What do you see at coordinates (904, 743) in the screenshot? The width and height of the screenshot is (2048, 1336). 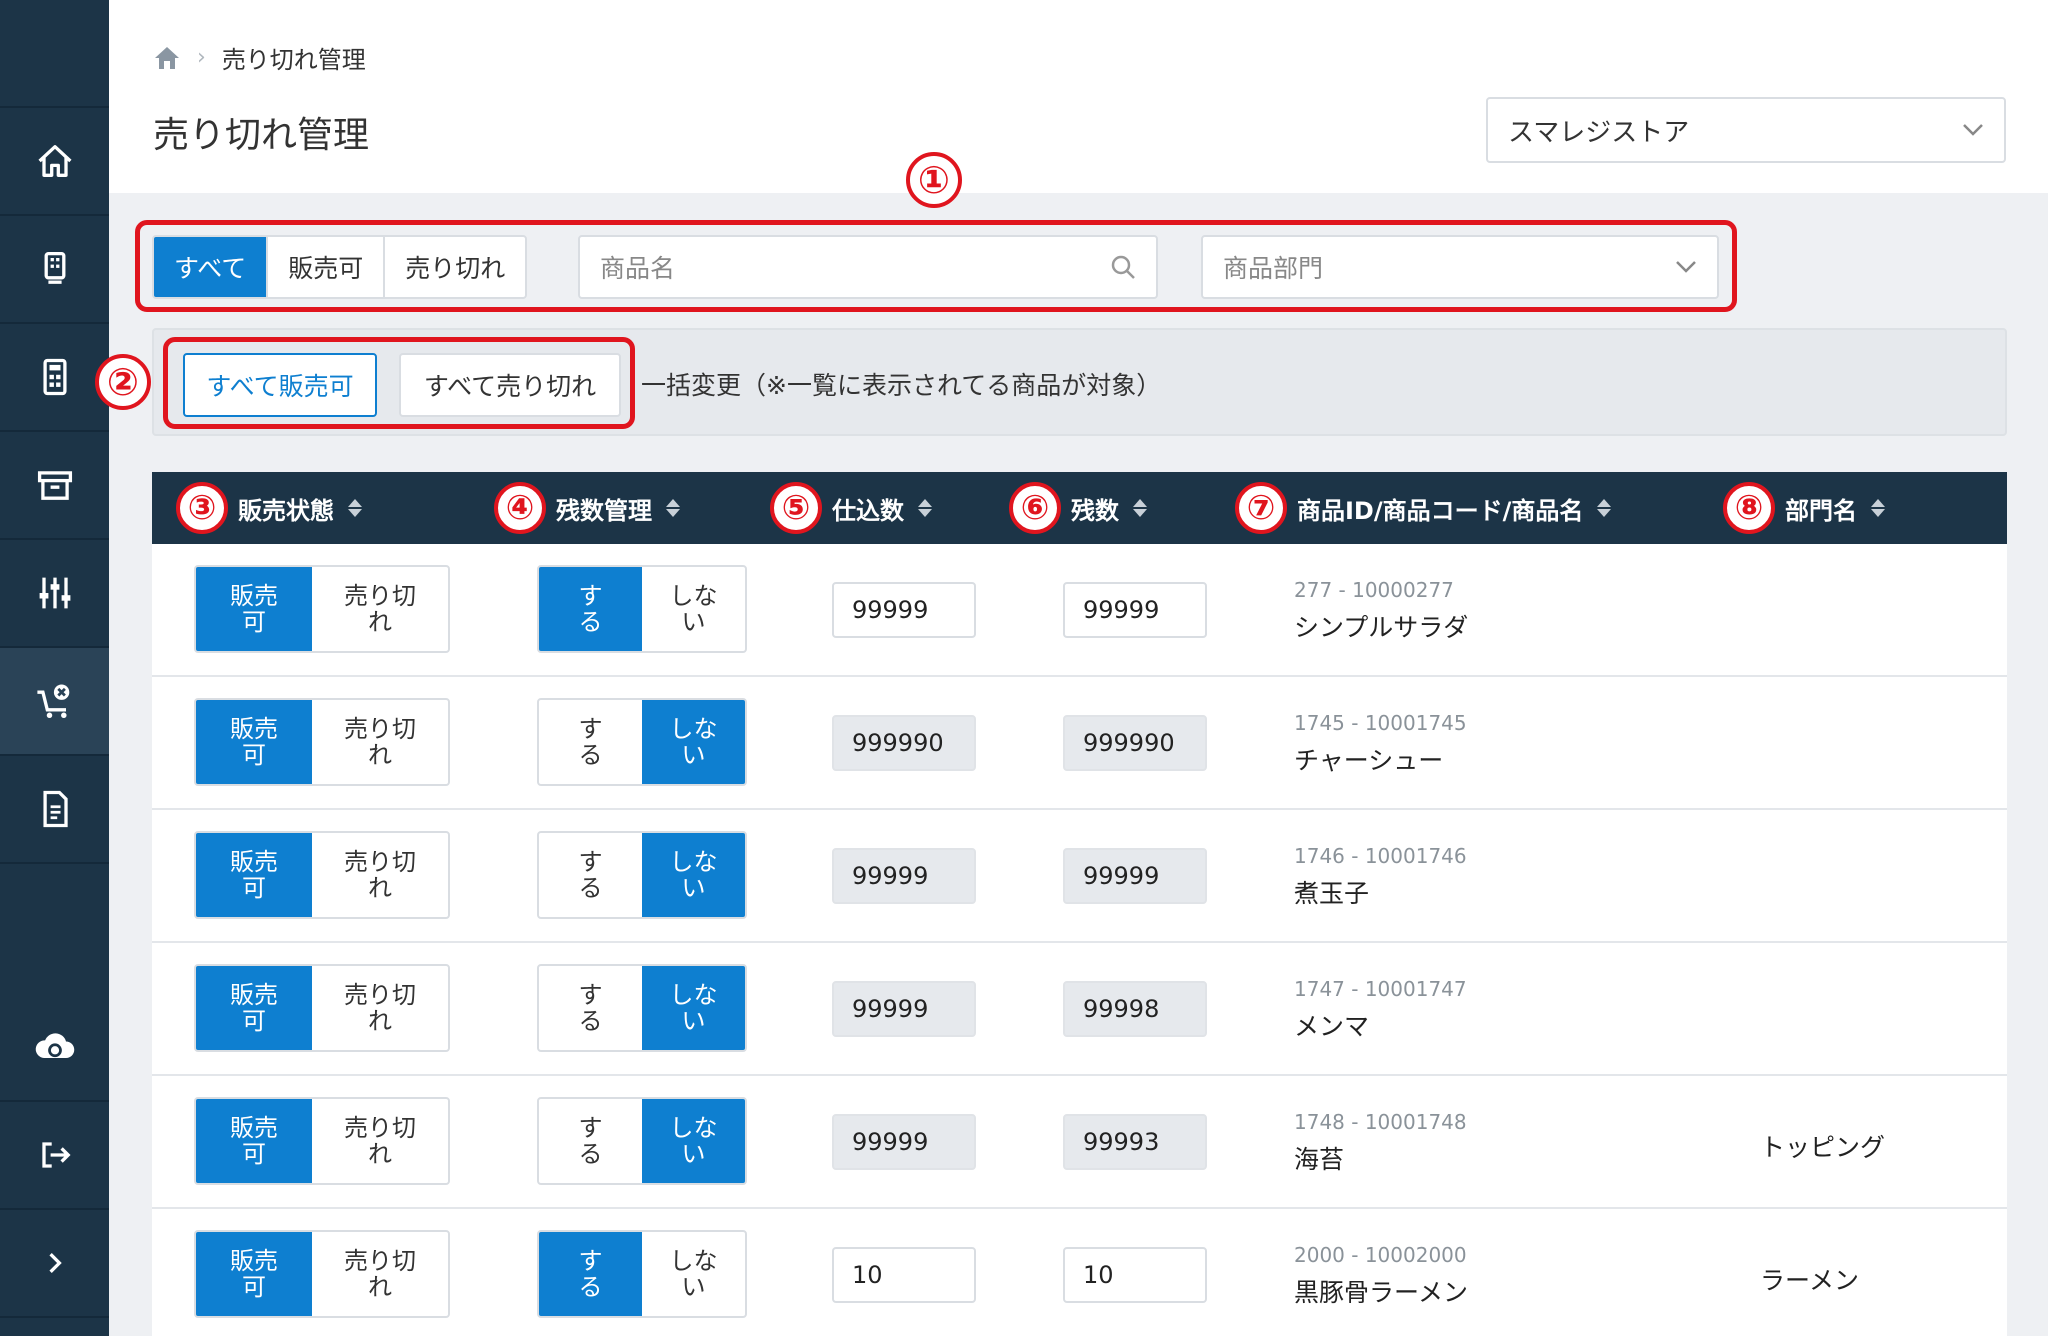 I see `prep-count-input: 999990` at bounding box center [904, 743].